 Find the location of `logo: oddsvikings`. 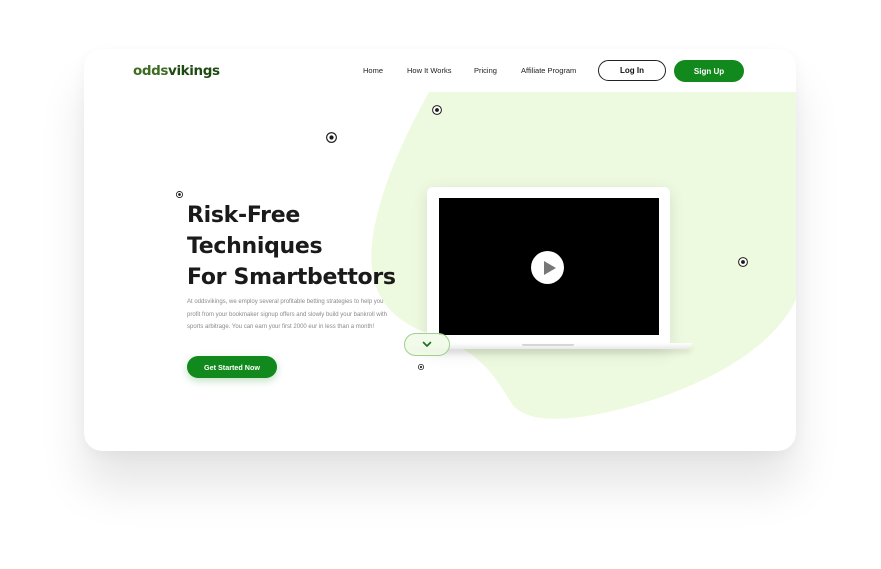

logo: oddsvikings is located at coordinates (176, 71).